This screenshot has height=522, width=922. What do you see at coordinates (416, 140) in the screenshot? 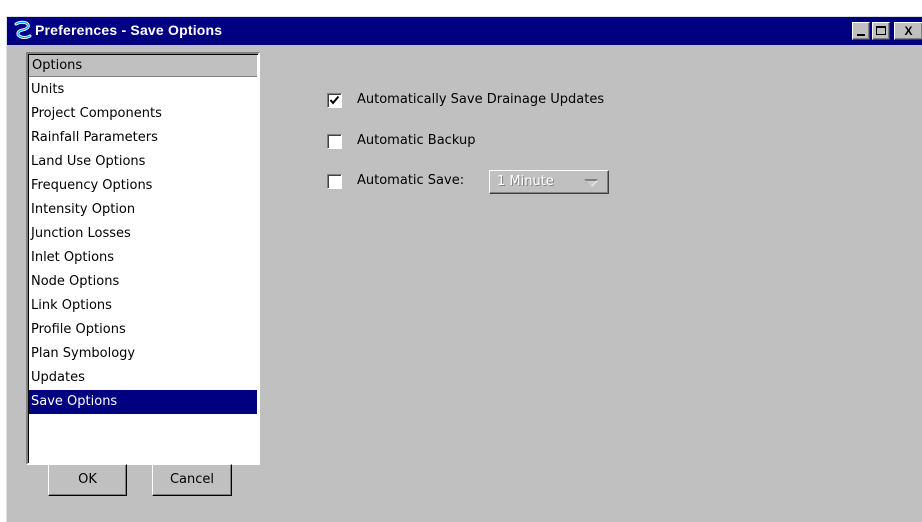
I see `auto-backup-label: Automatic Backup` at bounding box center [416, 140].